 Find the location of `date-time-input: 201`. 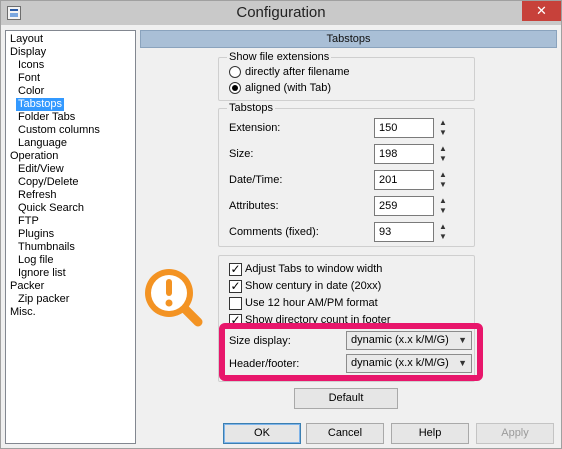

date-time-input: 201 is located at coordinates (404, 180).